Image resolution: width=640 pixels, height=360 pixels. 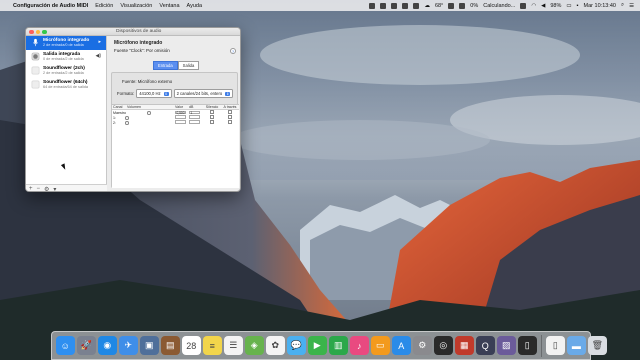 What do you see at coordinates (38, 32) in the screenshot?
I see `minimize-button` at bounding box center [38, 32].